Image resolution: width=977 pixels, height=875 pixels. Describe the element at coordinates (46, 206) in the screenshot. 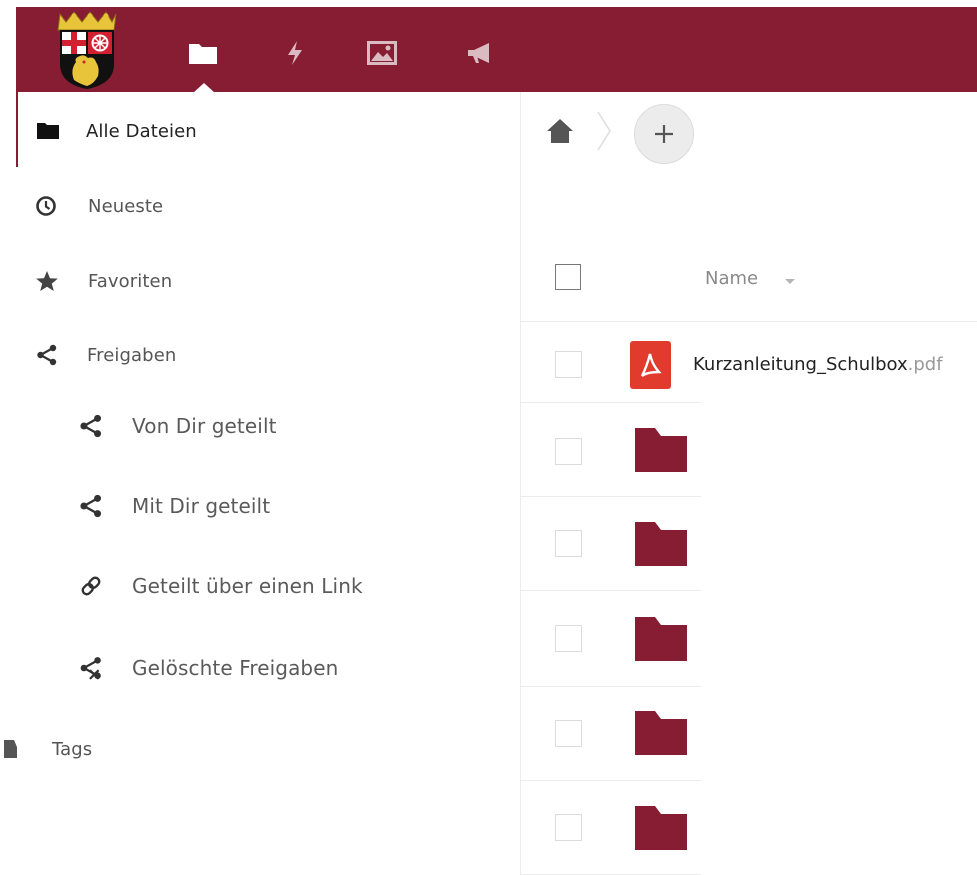

I see `clock-icon` at that location.